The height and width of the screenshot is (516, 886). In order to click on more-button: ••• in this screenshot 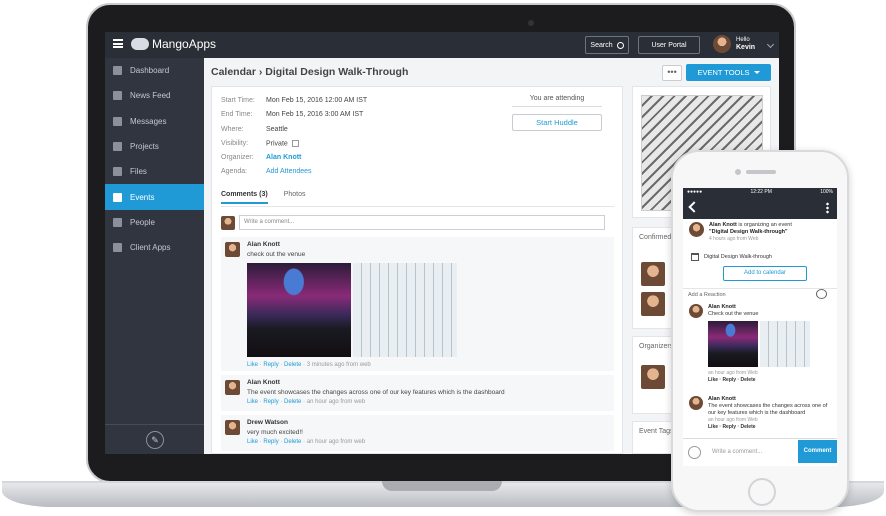, I will do `click(672, 73)`.